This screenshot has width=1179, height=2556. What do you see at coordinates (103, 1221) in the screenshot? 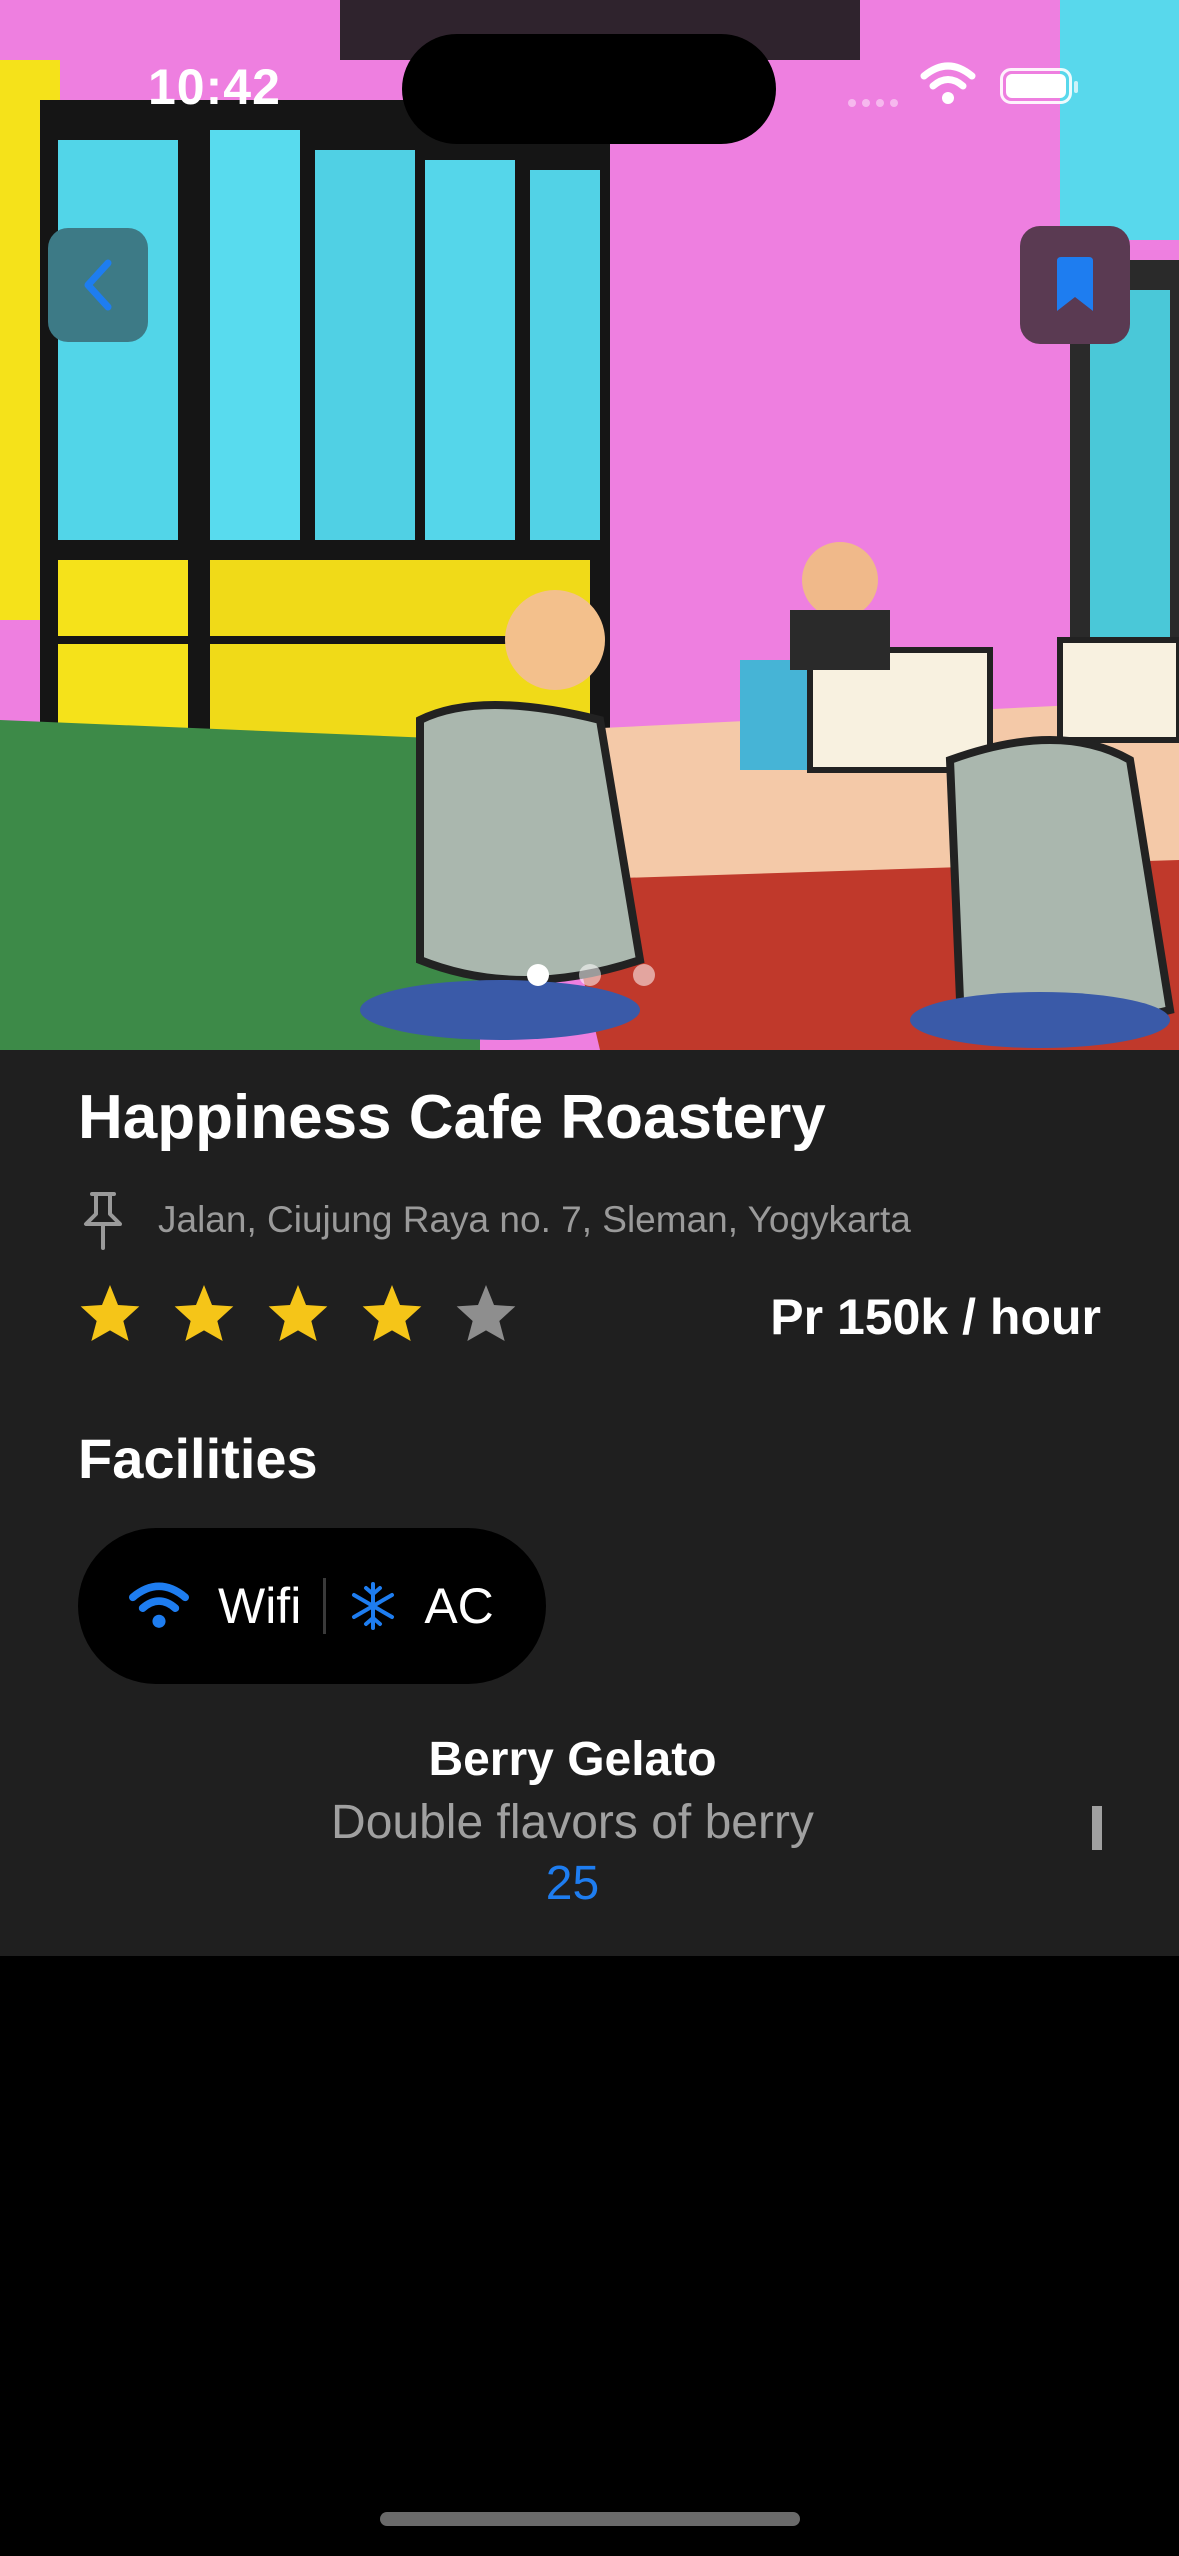
I see `pin-icon` at bounding box center [103, 1221].